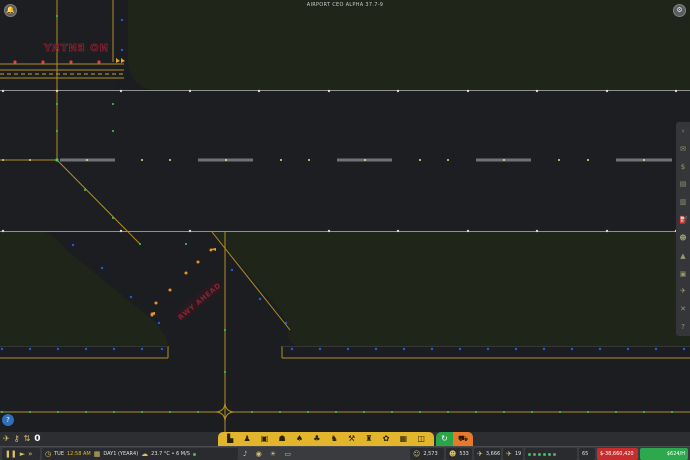 Image resolution: width=690 pixels, height=460 pixels. Describe the element at coordinates (334, 439) in the screenshot. I see `group-icon: ♞` at that location.